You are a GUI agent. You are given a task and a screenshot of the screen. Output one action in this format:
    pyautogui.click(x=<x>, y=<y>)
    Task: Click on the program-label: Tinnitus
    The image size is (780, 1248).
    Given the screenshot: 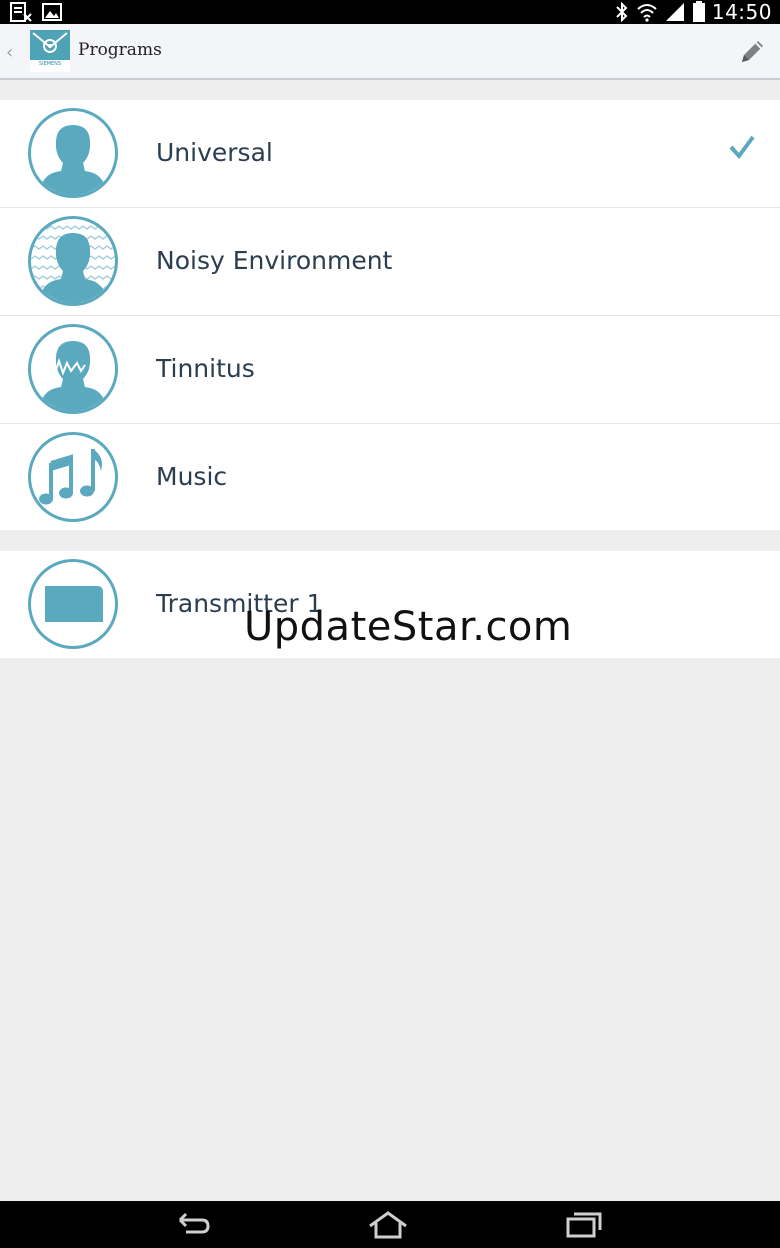 What is the action you would take?
    pyautogui.click(x=205, y=368)
    